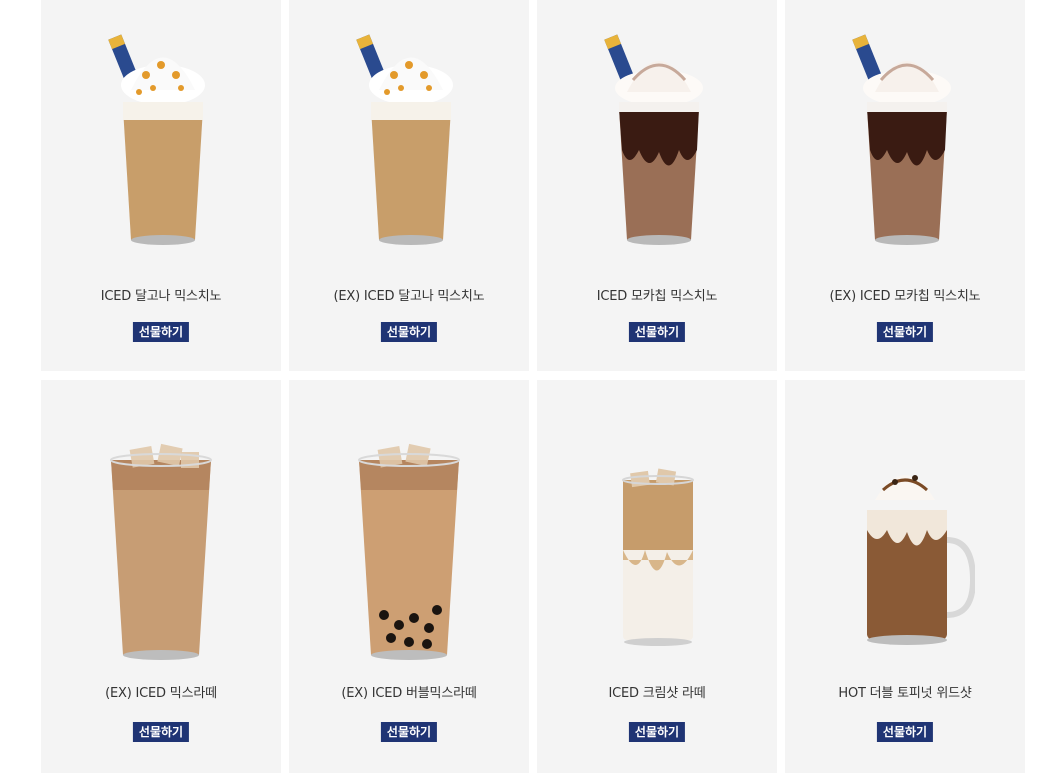  Describe the element at coordinates (161, 691) in the screenshot. I see `product-name: (EX) ICED 믹스라떼` at that location.